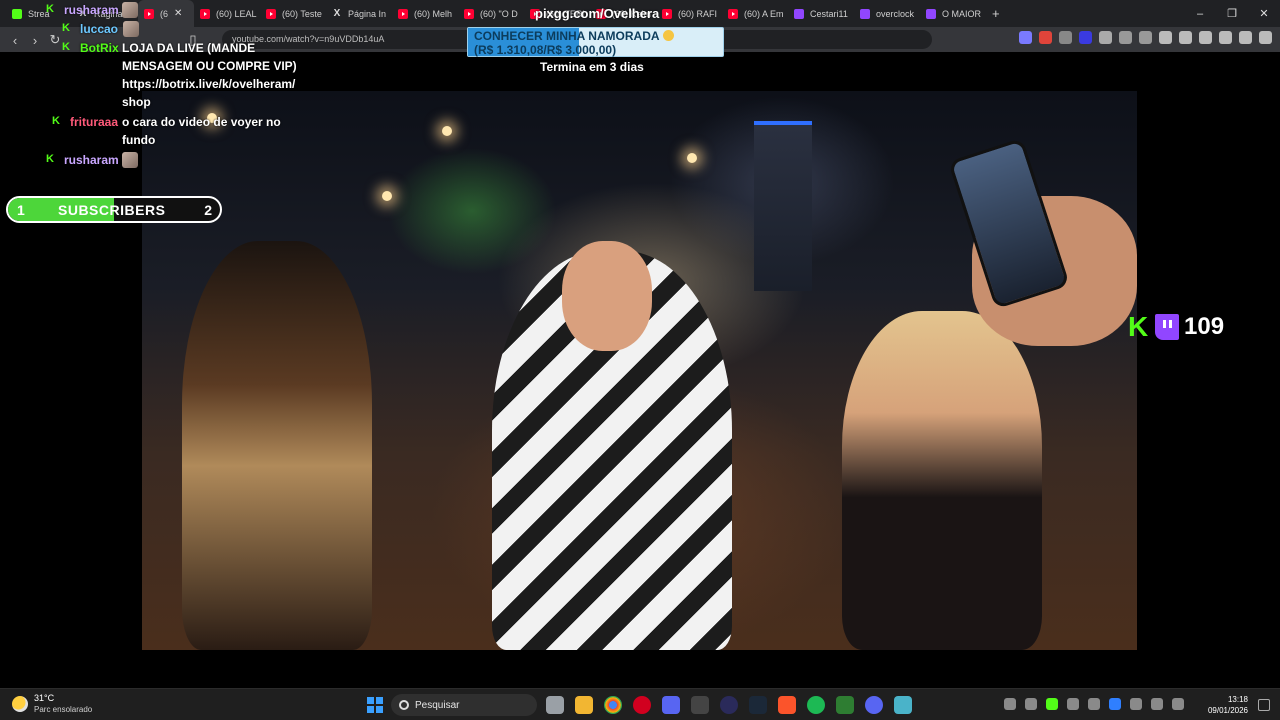  Describe the element at coordinates (44, 698) in the screenshot. I see `weather-temperature: 31°C` at that location.